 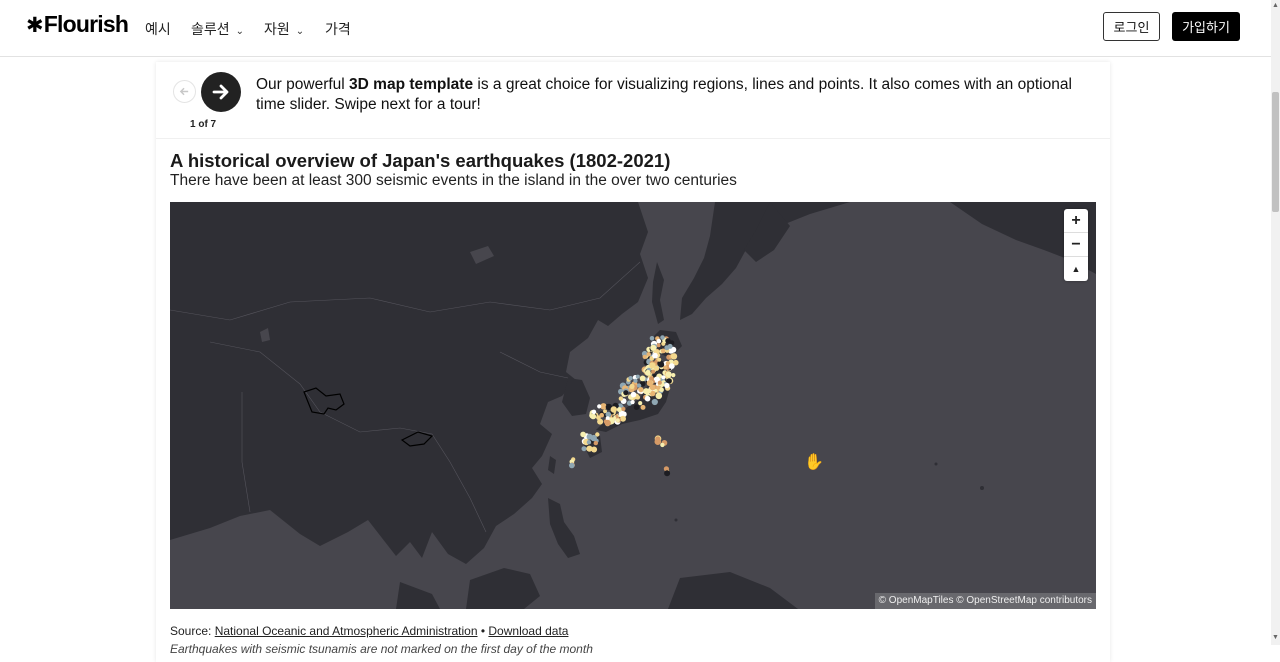 I want to click on download-data-link: Download data, so click(x=528, y=631).